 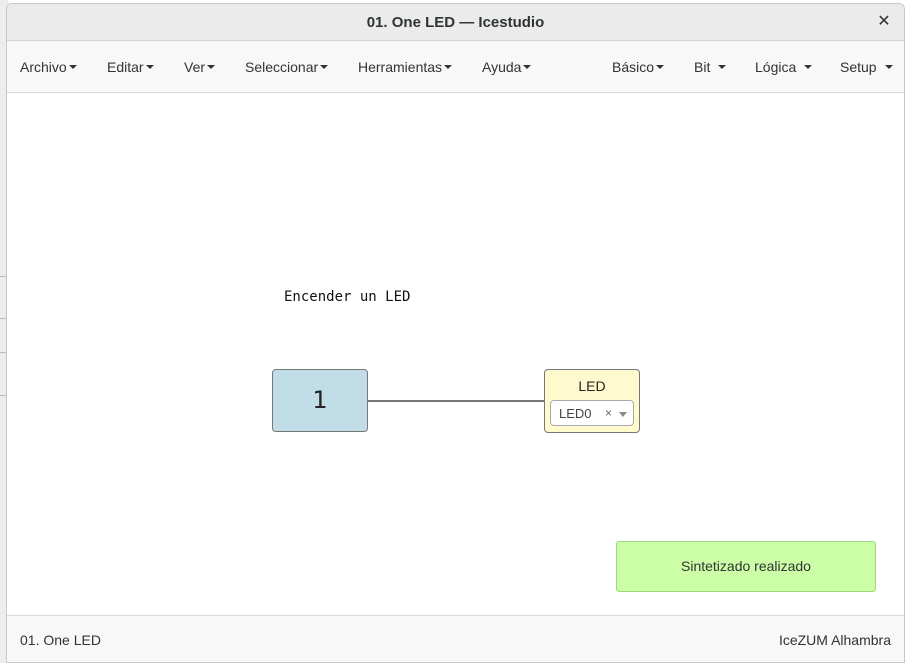 I want to click on menu-editar: Editar, so click(x=130, y=67).